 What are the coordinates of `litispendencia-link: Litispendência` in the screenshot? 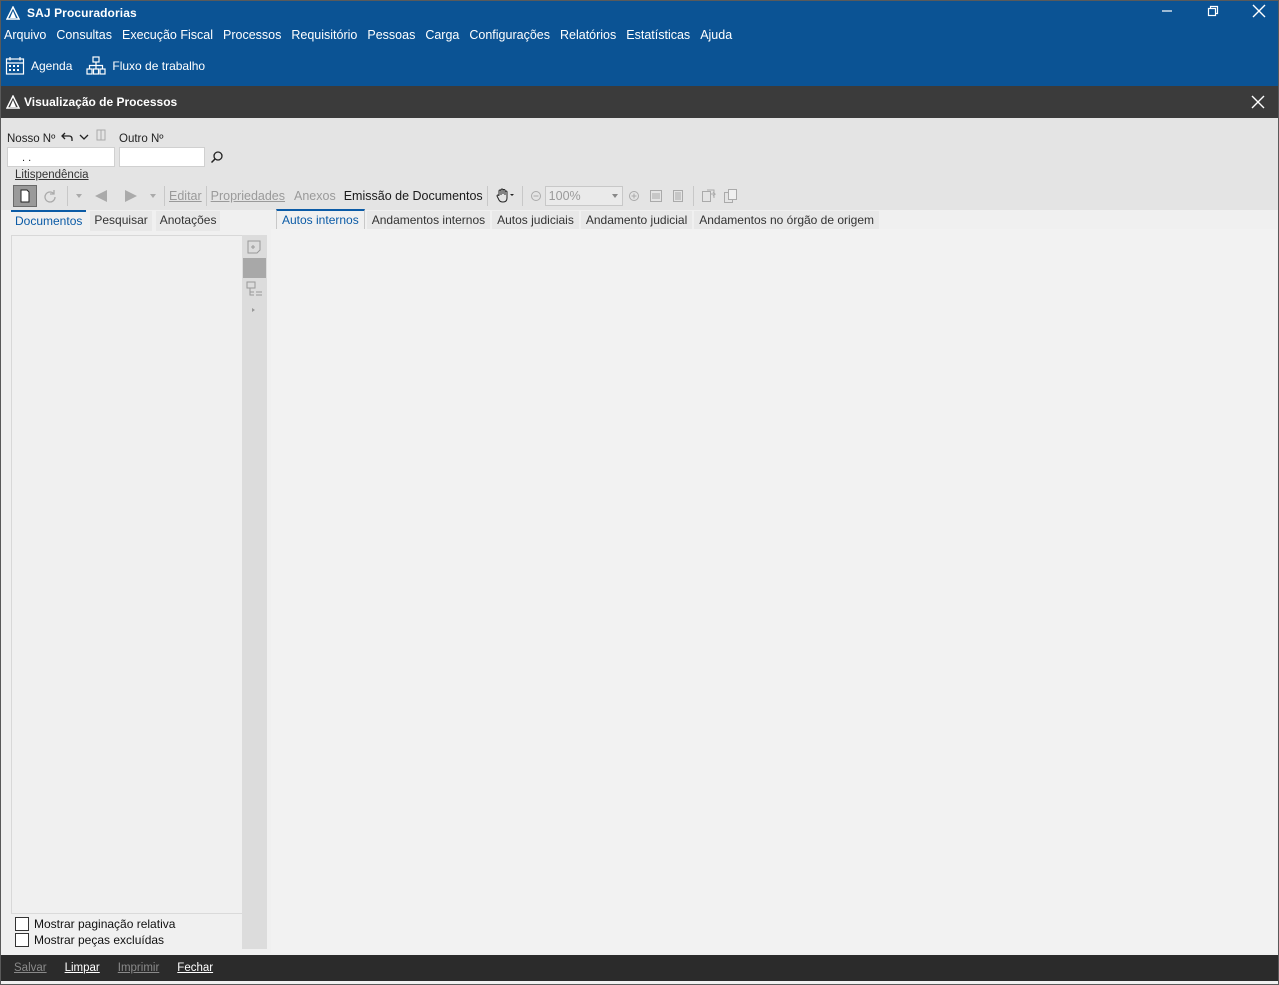 It's located at (52, 175).